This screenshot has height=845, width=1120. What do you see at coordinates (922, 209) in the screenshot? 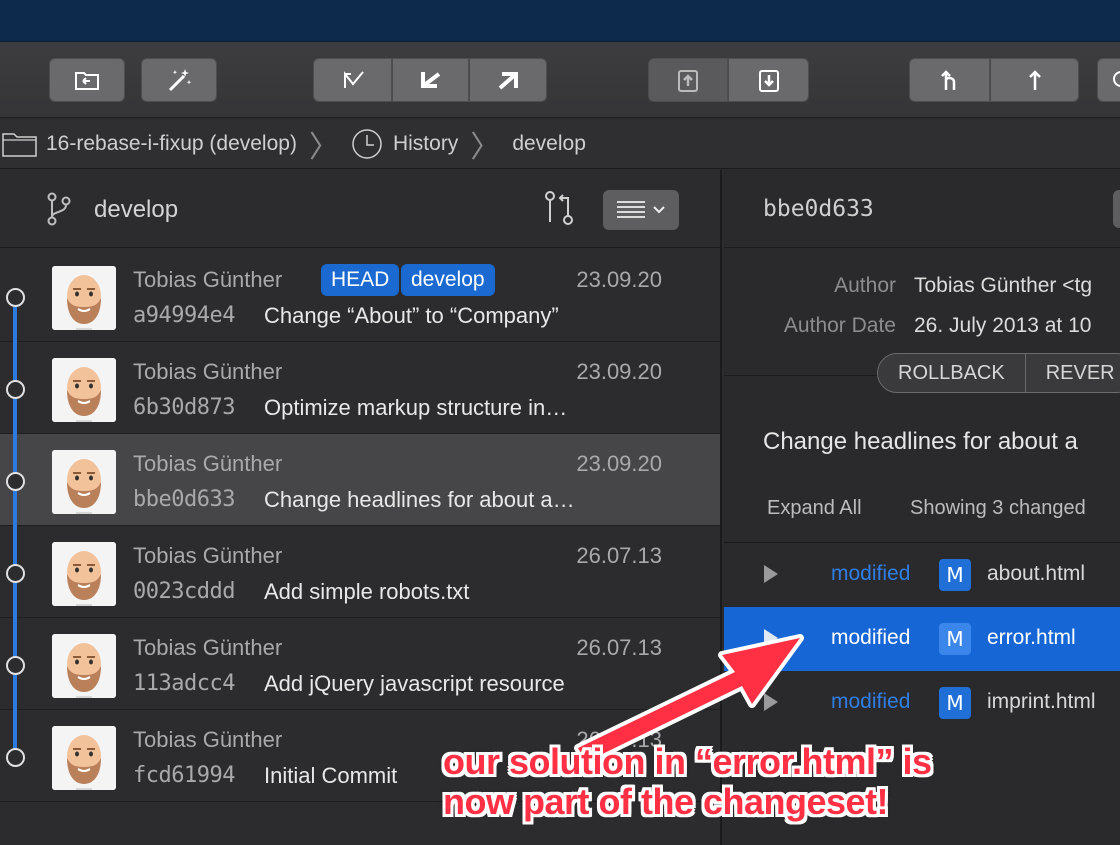
I see `detail-header: bbe0d633` at bounding box center [922, 209].